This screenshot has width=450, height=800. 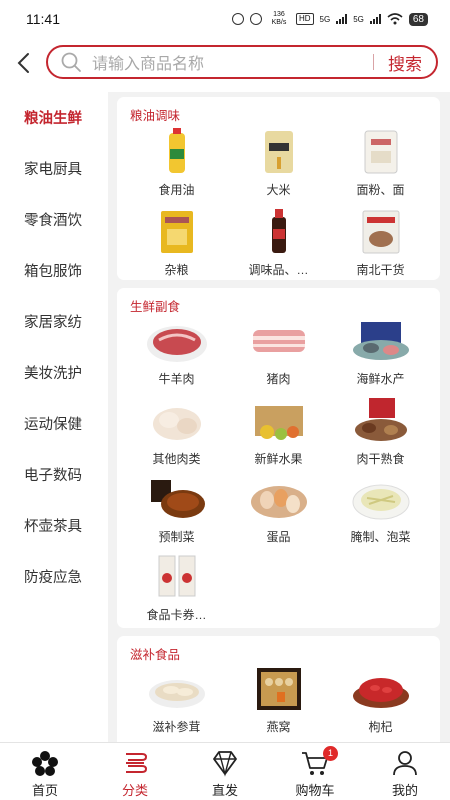 I want to click on mute-icon, so click(x=255, y=19).